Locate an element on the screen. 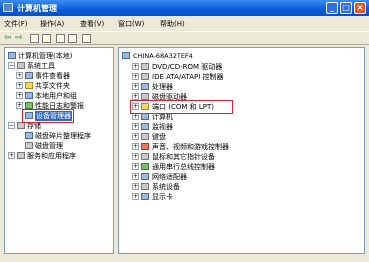 This screenshot has height=262, width=369. maximize-button: □ is located at coordinates (346, 8).